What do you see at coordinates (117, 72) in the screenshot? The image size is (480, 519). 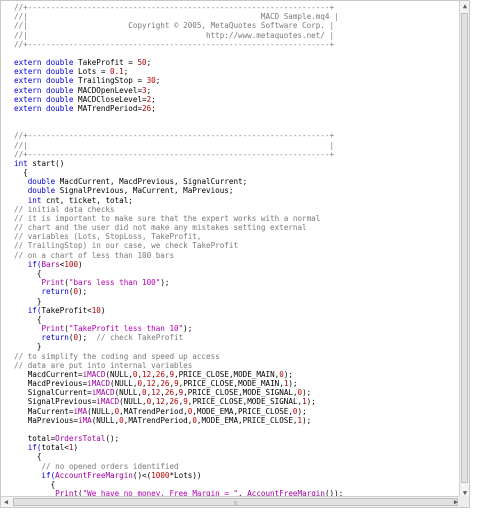 I see `code-token-num: 0.1` at bounding box center [117, 72].